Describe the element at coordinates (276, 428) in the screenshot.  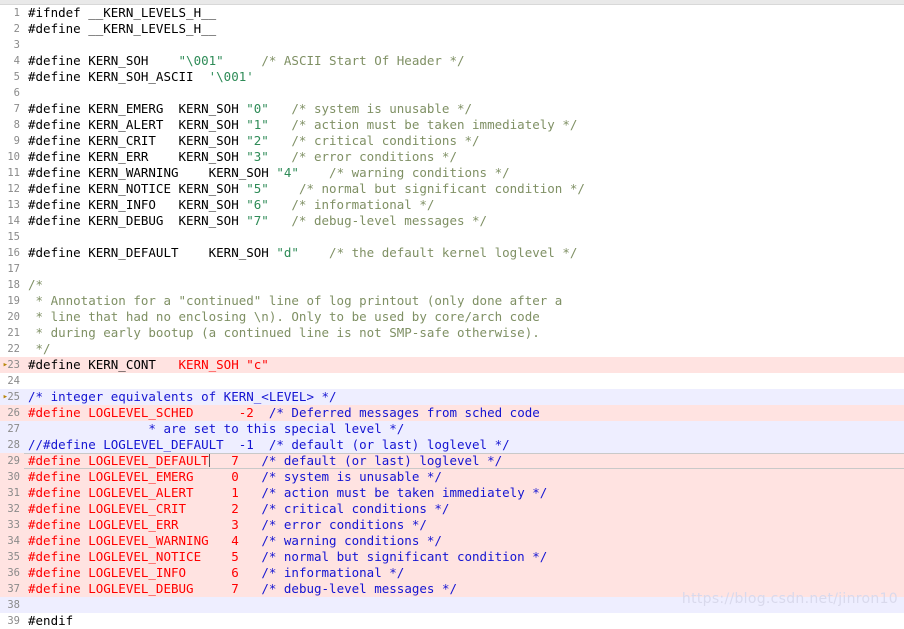
I see `code-token-blue: * are set to this special level */` at that location.